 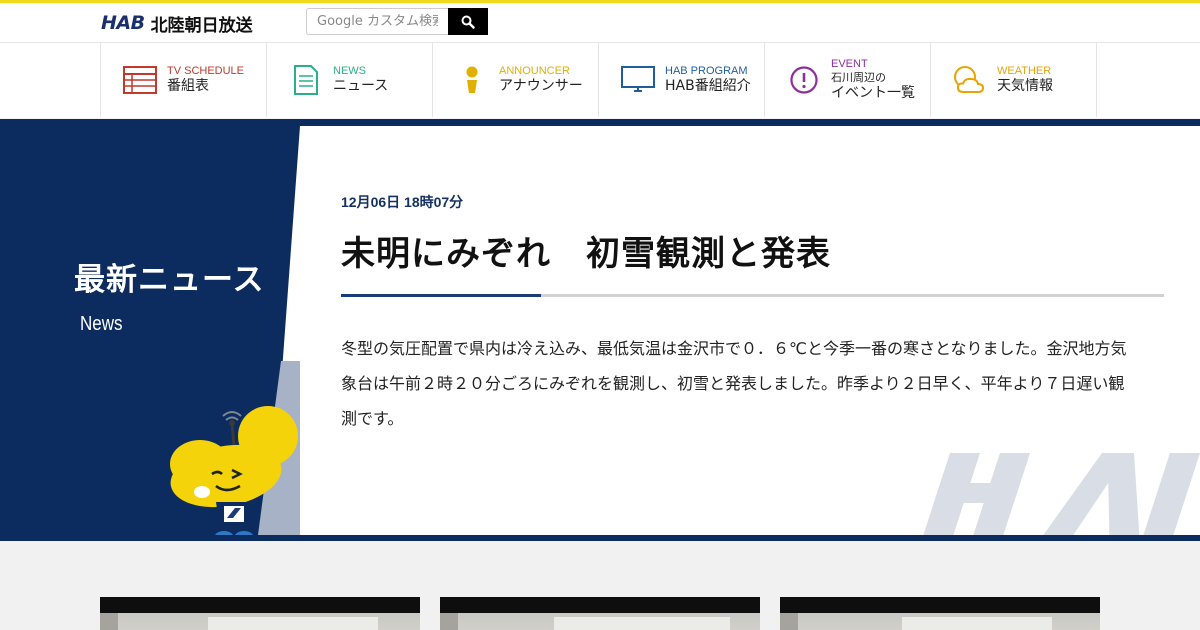 I want to click on mascot-character, so click(x=234, y=470).